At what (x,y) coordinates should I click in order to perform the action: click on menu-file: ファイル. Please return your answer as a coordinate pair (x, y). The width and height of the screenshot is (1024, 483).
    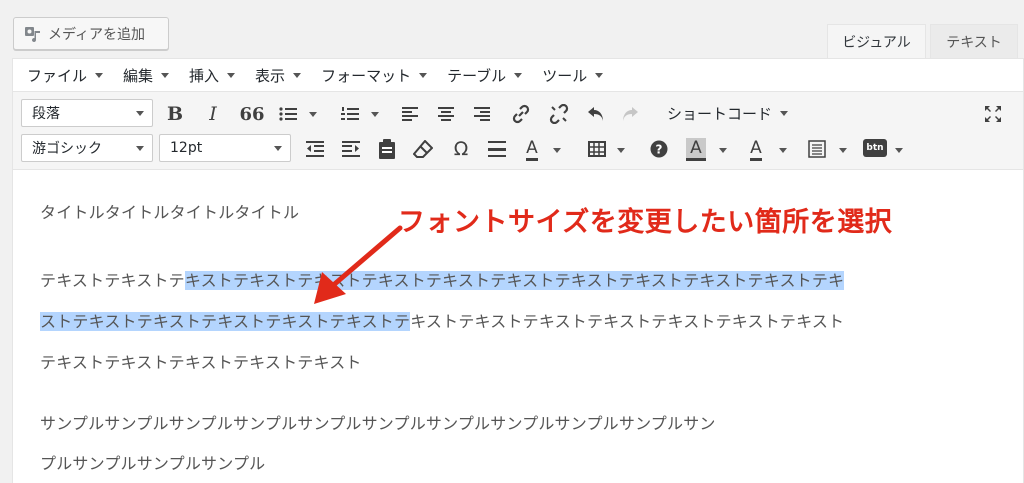
    Looking at the image, I should click on (65, 75).